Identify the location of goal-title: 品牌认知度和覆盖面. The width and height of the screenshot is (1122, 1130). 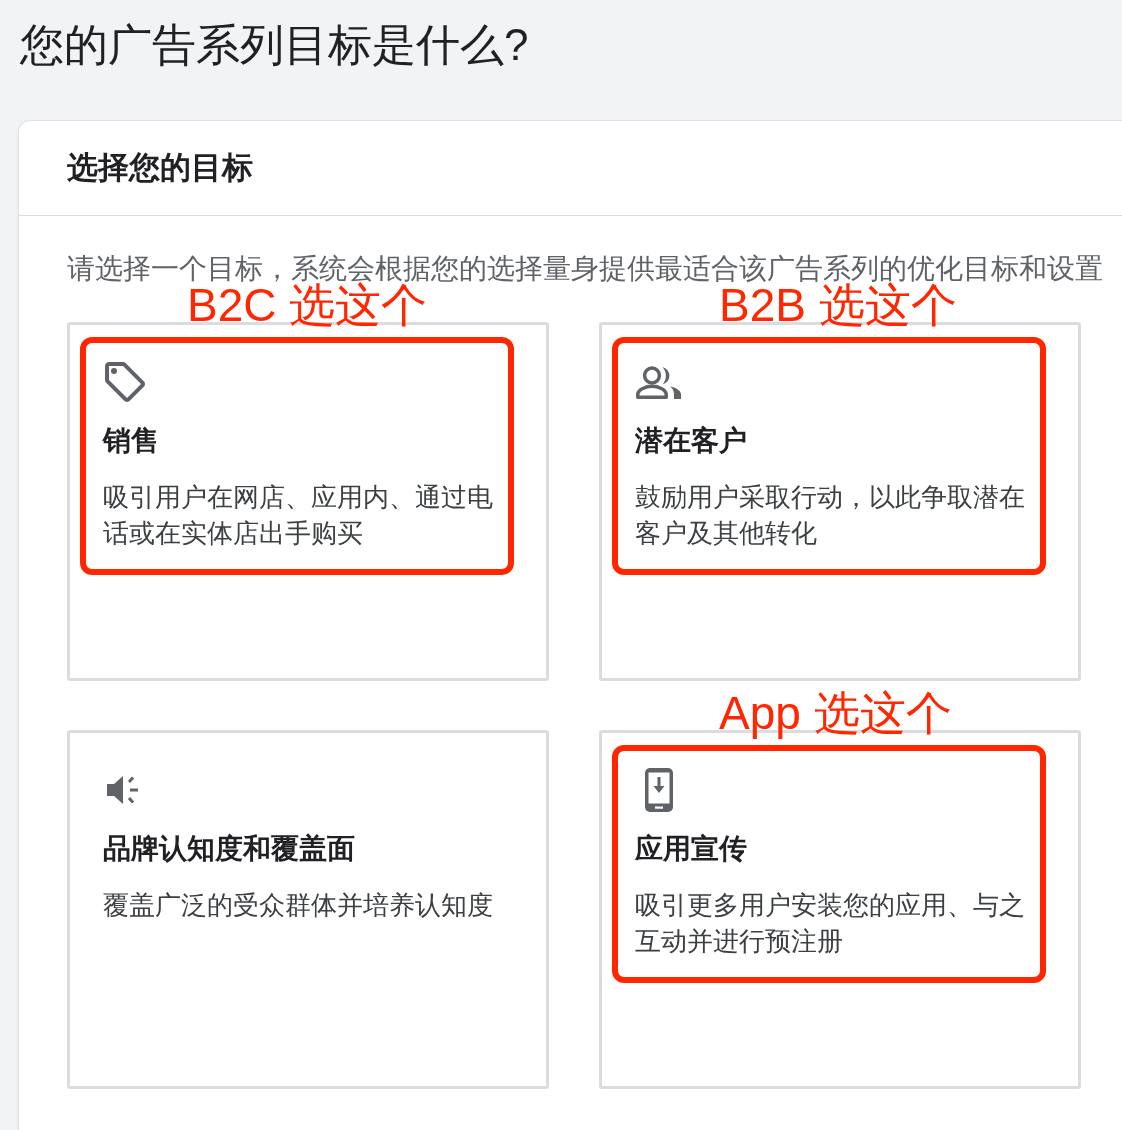
(229, 849).